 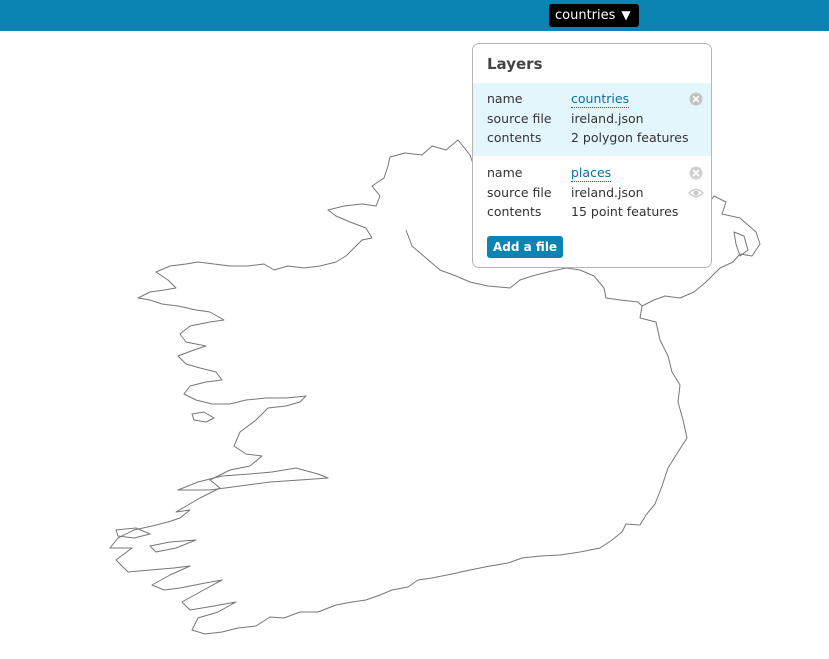 I want to click on add-file-button: Add a file, so click(x=525, y=247).